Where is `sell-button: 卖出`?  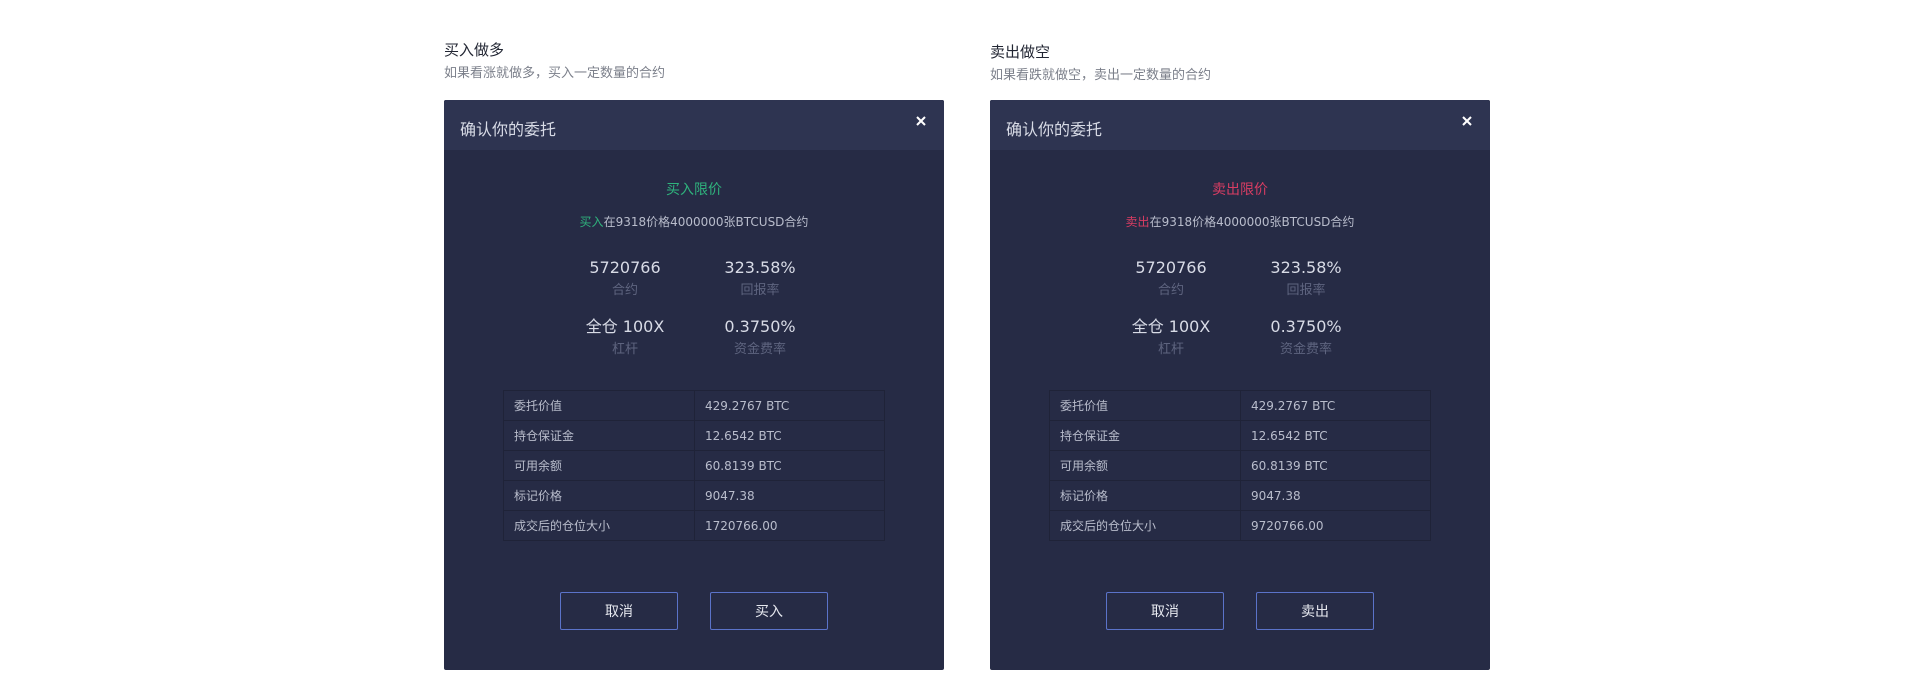
sell-button: 卖出 is located at coordinates (1315, 611).